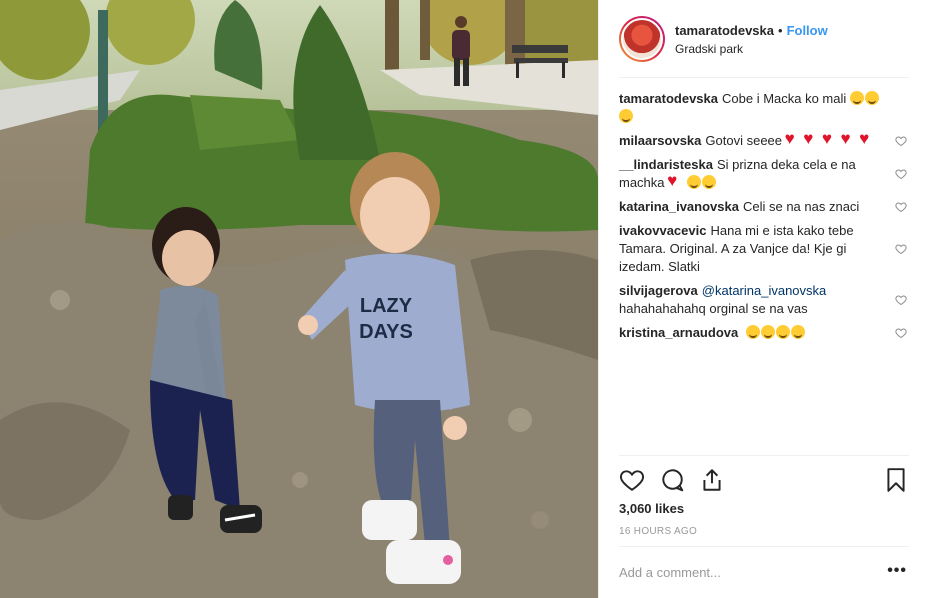 The image size is (925, 598). I want to click on share-icon, so click(712, 480).